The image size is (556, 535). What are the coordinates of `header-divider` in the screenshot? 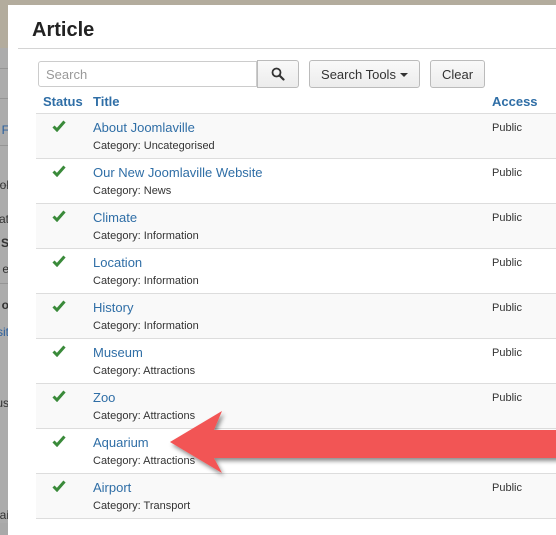 It's located at (287, 48).